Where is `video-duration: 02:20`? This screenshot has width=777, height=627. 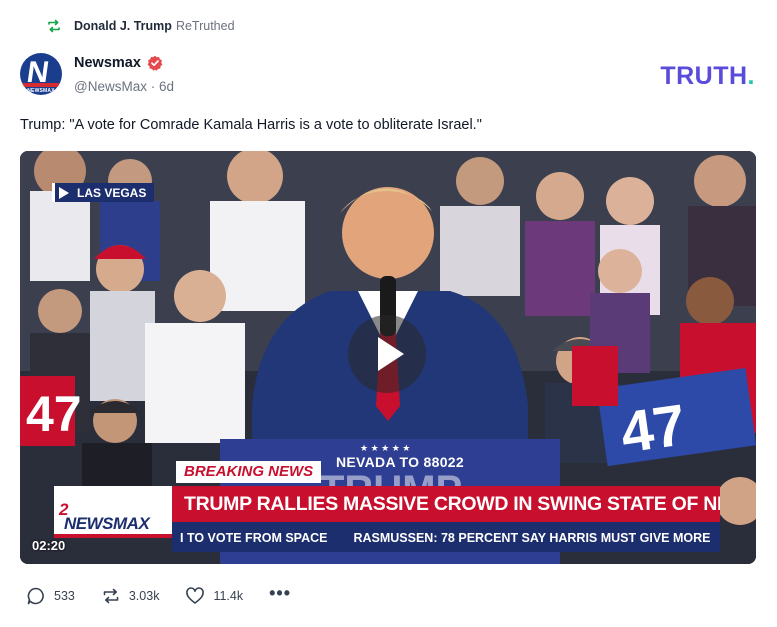
video-duration: 02:20 is located at coordinates (49, 545).